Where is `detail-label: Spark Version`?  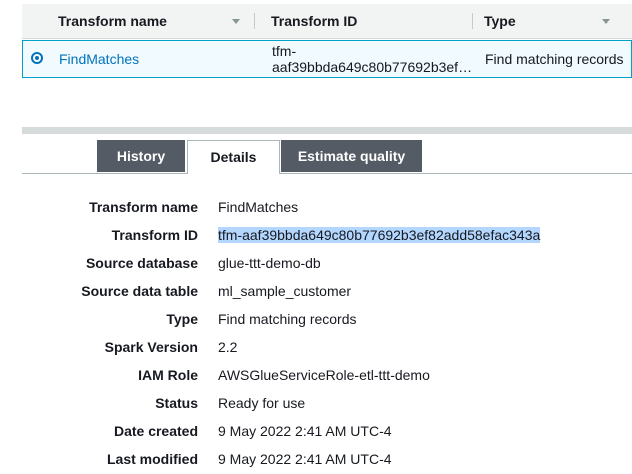 detail-label: Spark Version is located at coordinates (151, 347).